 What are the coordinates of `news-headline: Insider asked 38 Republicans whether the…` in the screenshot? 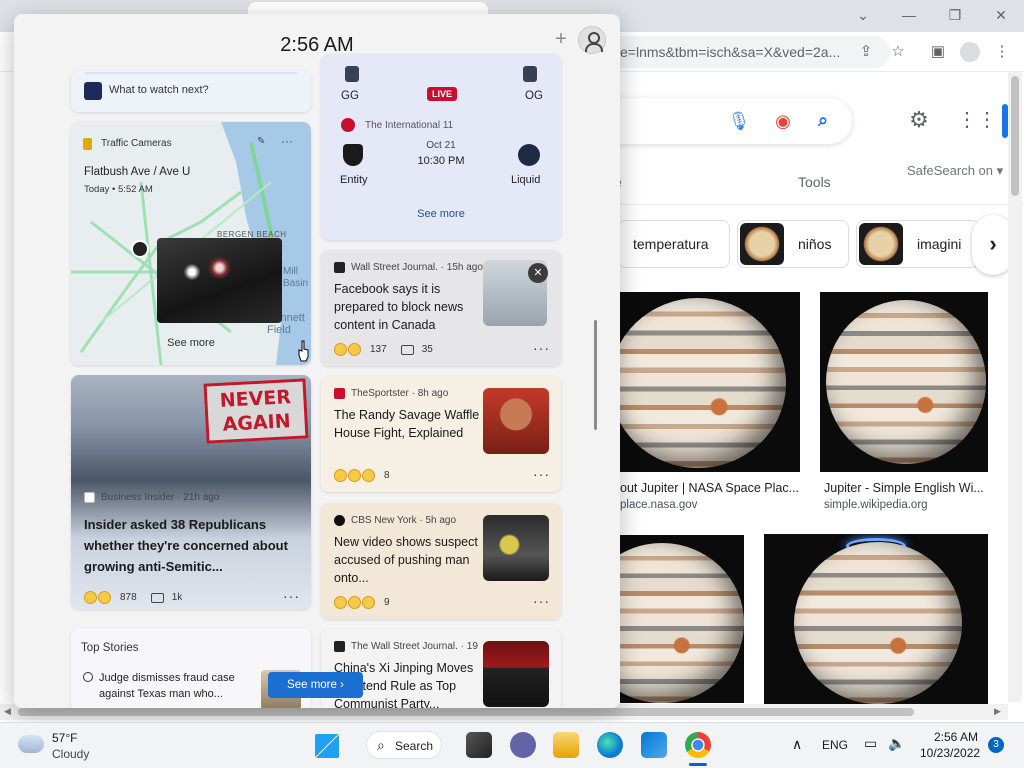 It's located at (191, 545).